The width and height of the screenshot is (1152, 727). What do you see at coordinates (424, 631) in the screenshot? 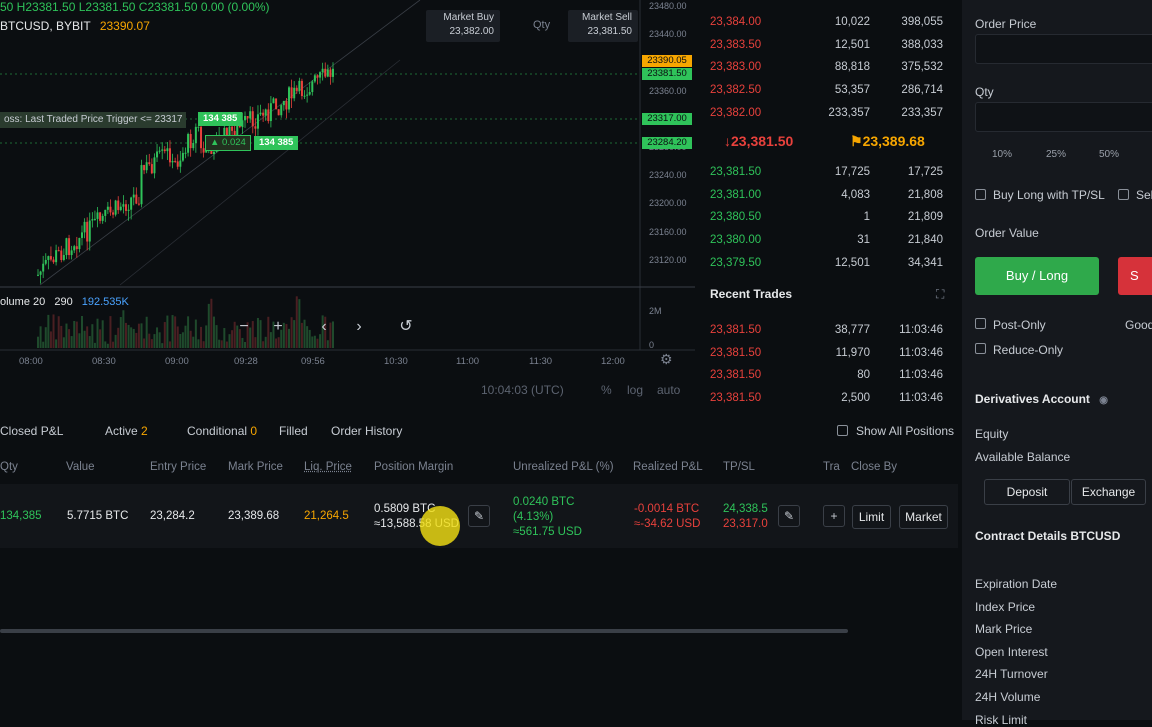
I see `horizontal-scrollbar` at bounding box center [424, 631].